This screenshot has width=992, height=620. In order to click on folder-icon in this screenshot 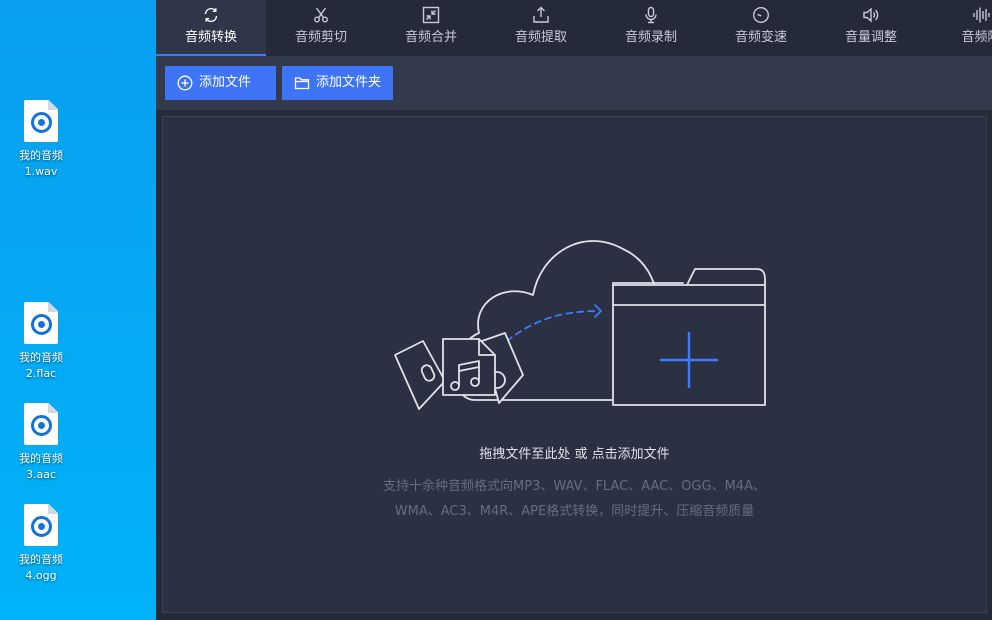, I will do `click(302, 83)`.